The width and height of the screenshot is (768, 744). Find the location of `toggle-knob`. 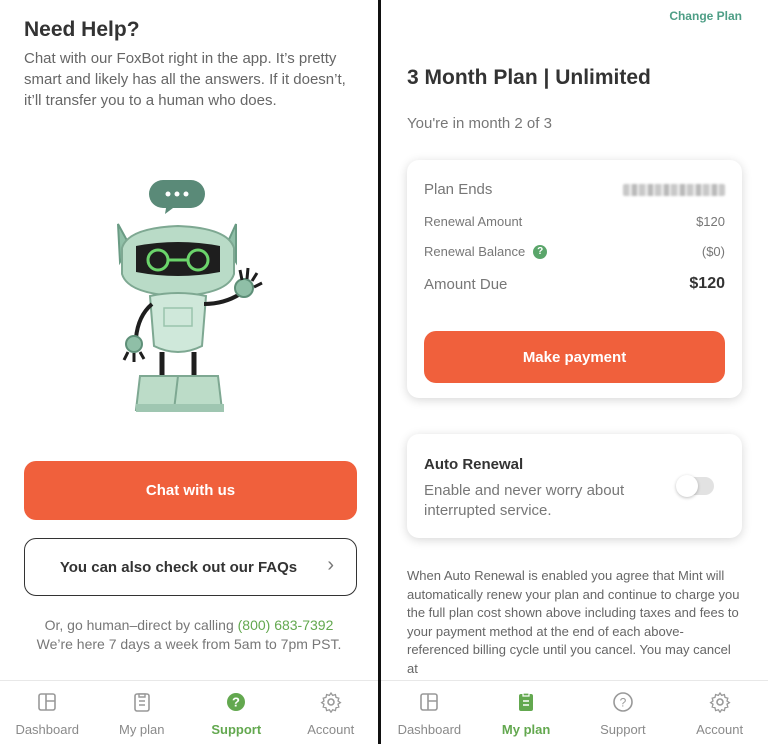

toggle-knob is located at coordinates (687, 486).